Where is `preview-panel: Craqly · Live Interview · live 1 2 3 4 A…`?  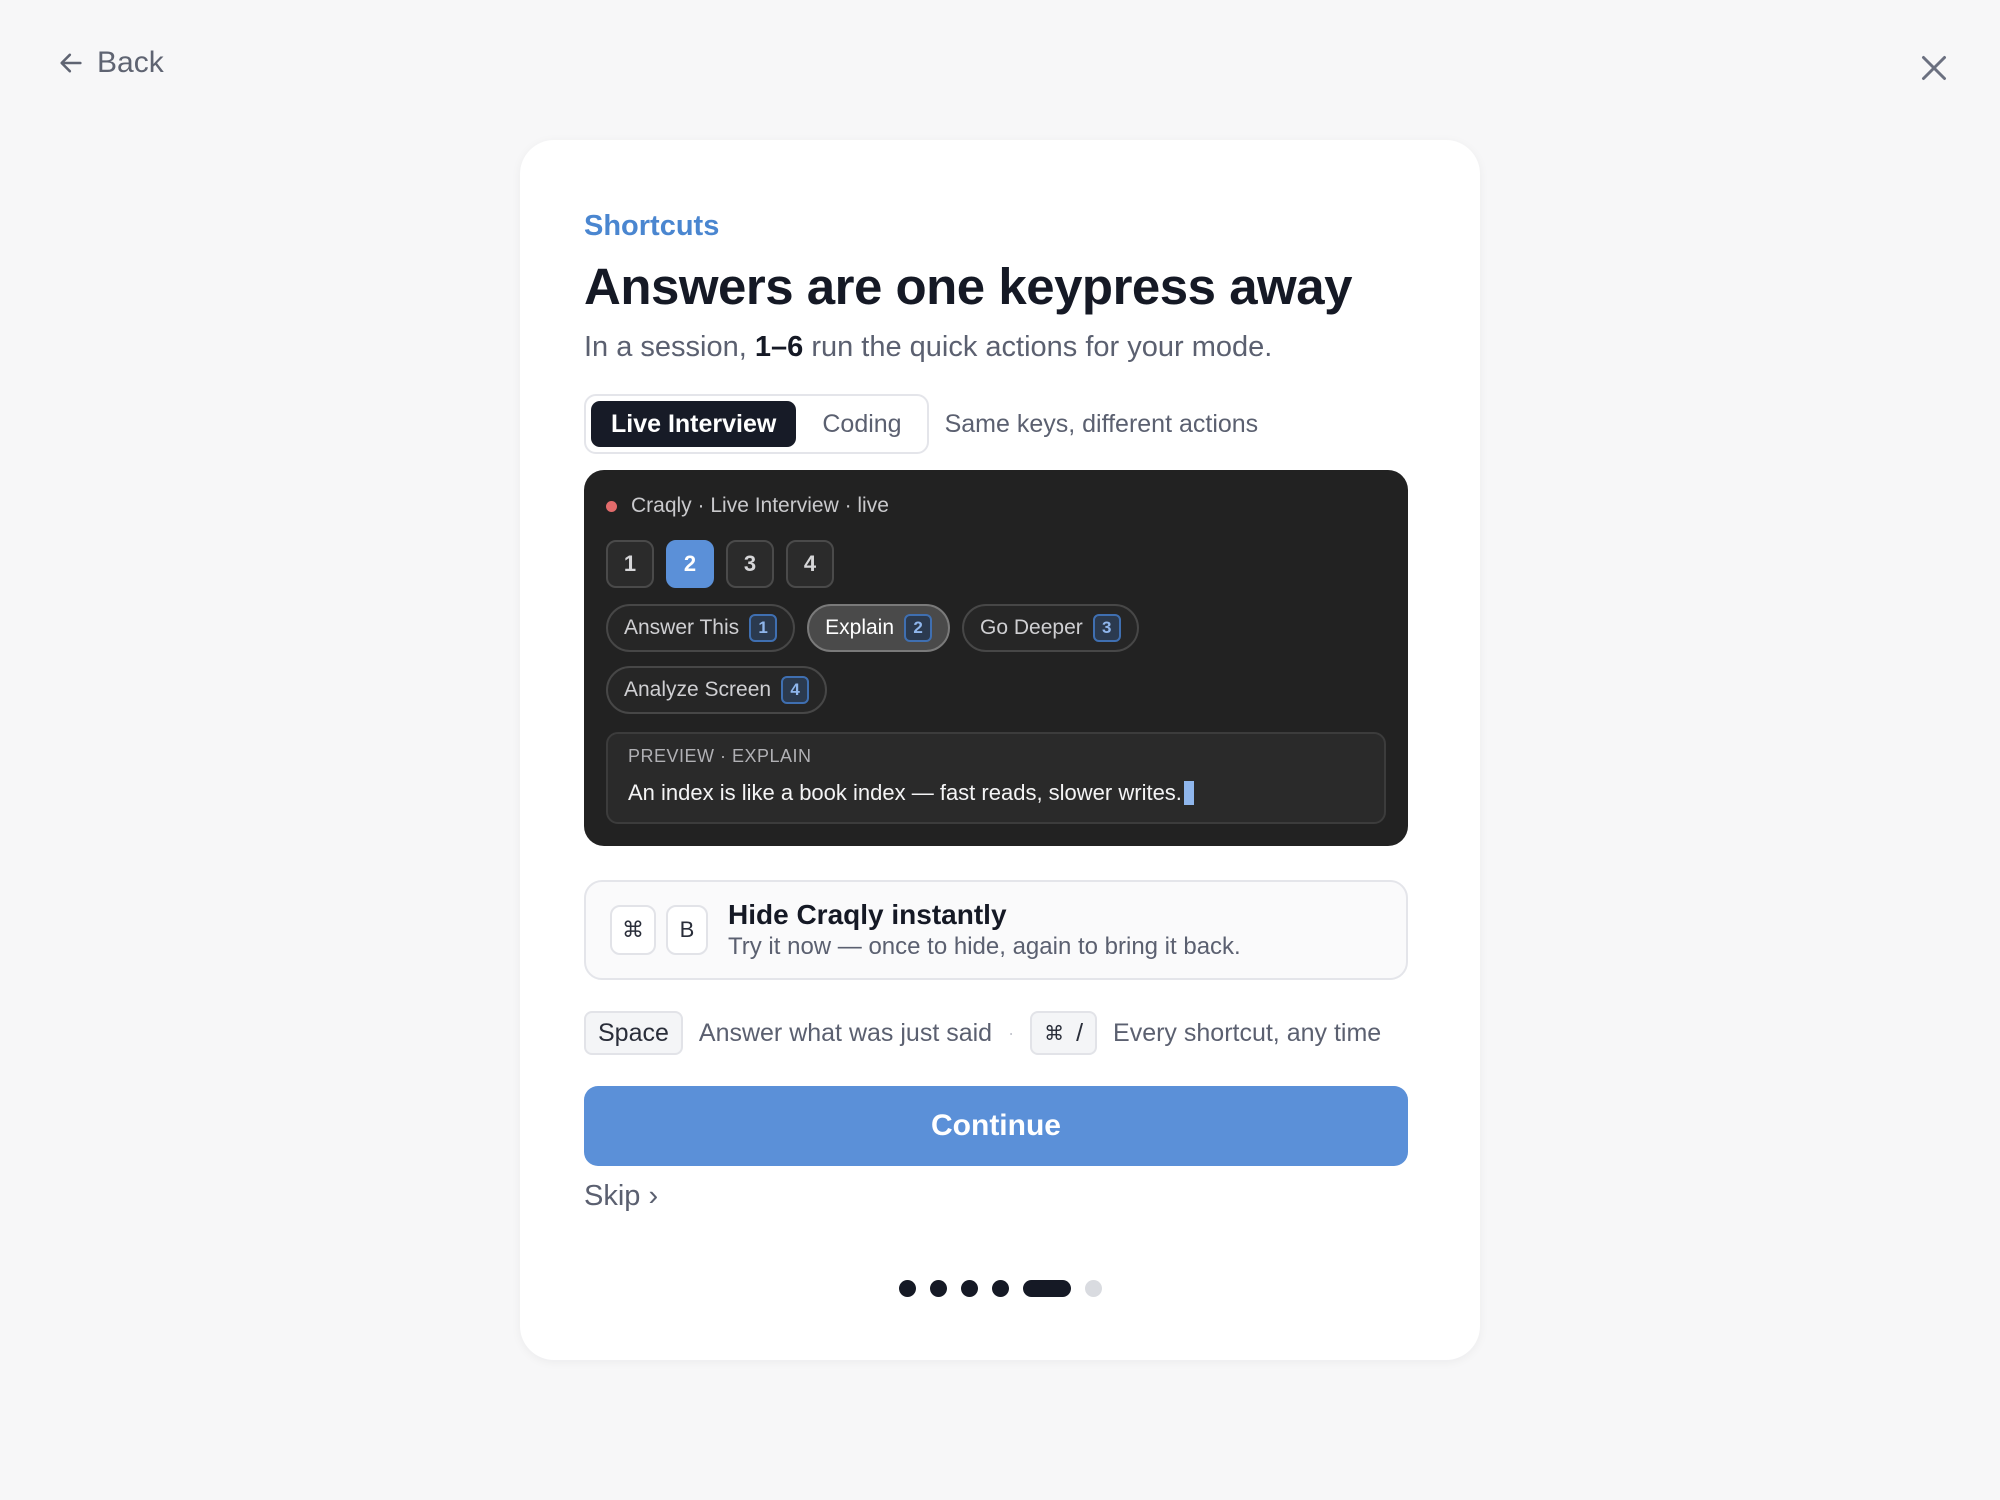
preview-panel: Craqly · Live Interview · live 1 2 3 4 A… is located at coordinates (996, 658).